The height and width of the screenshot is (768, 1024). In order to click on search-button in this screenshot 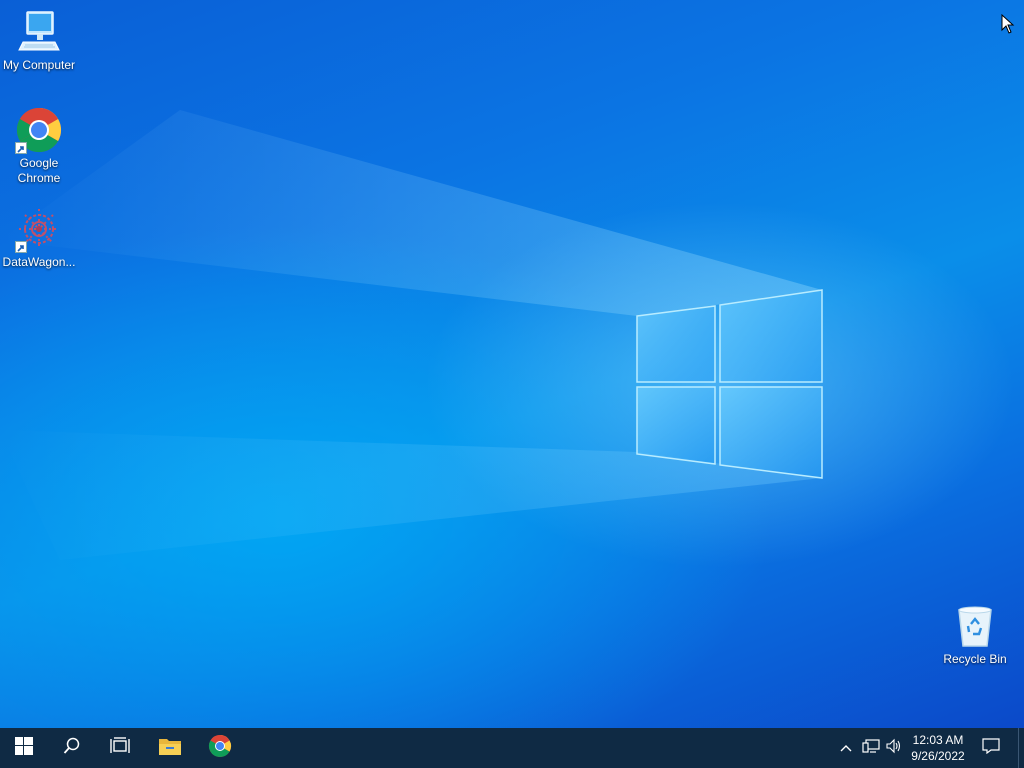, I will do `click(72, 748)`.